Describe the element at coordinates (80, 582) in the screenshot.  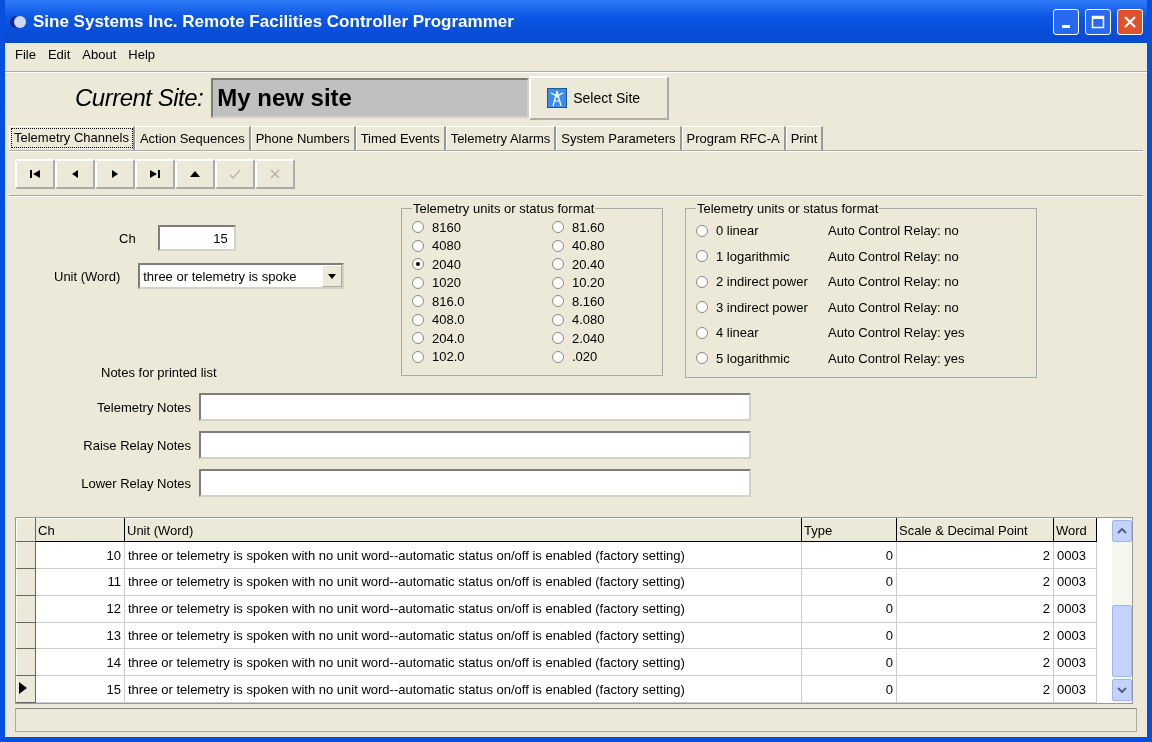
I see `table-cell: 11` at that location.